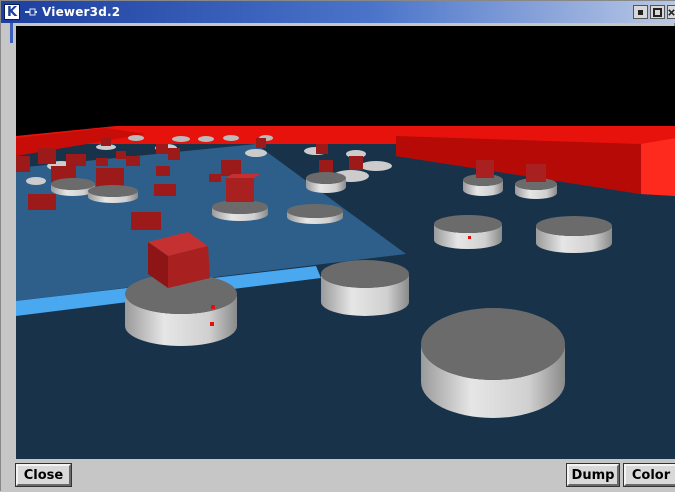 The height and width of the screenshot is (492, 675). What do you see at coordinates (43, 475) in the screenshot?
I see `close-button: Close` at bounding box center [43, 475].